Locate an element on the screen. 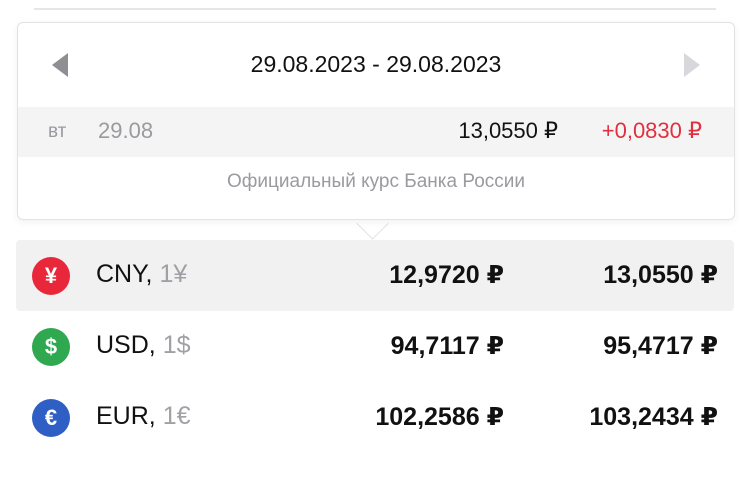 The height and width of the screenshot is (492, 750). euro-icon: € is located at coordinates (51, 418).